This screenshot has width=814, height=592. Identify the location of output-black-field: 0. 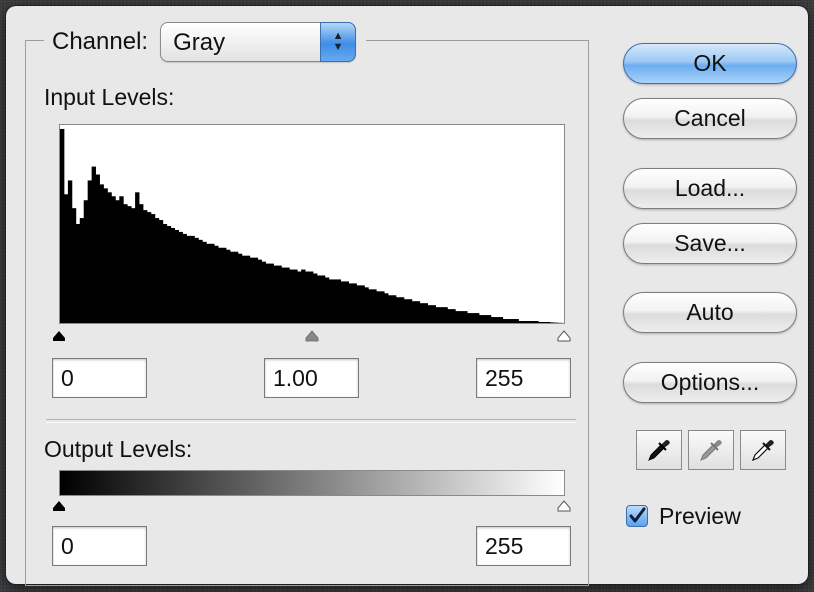
(99, 546).